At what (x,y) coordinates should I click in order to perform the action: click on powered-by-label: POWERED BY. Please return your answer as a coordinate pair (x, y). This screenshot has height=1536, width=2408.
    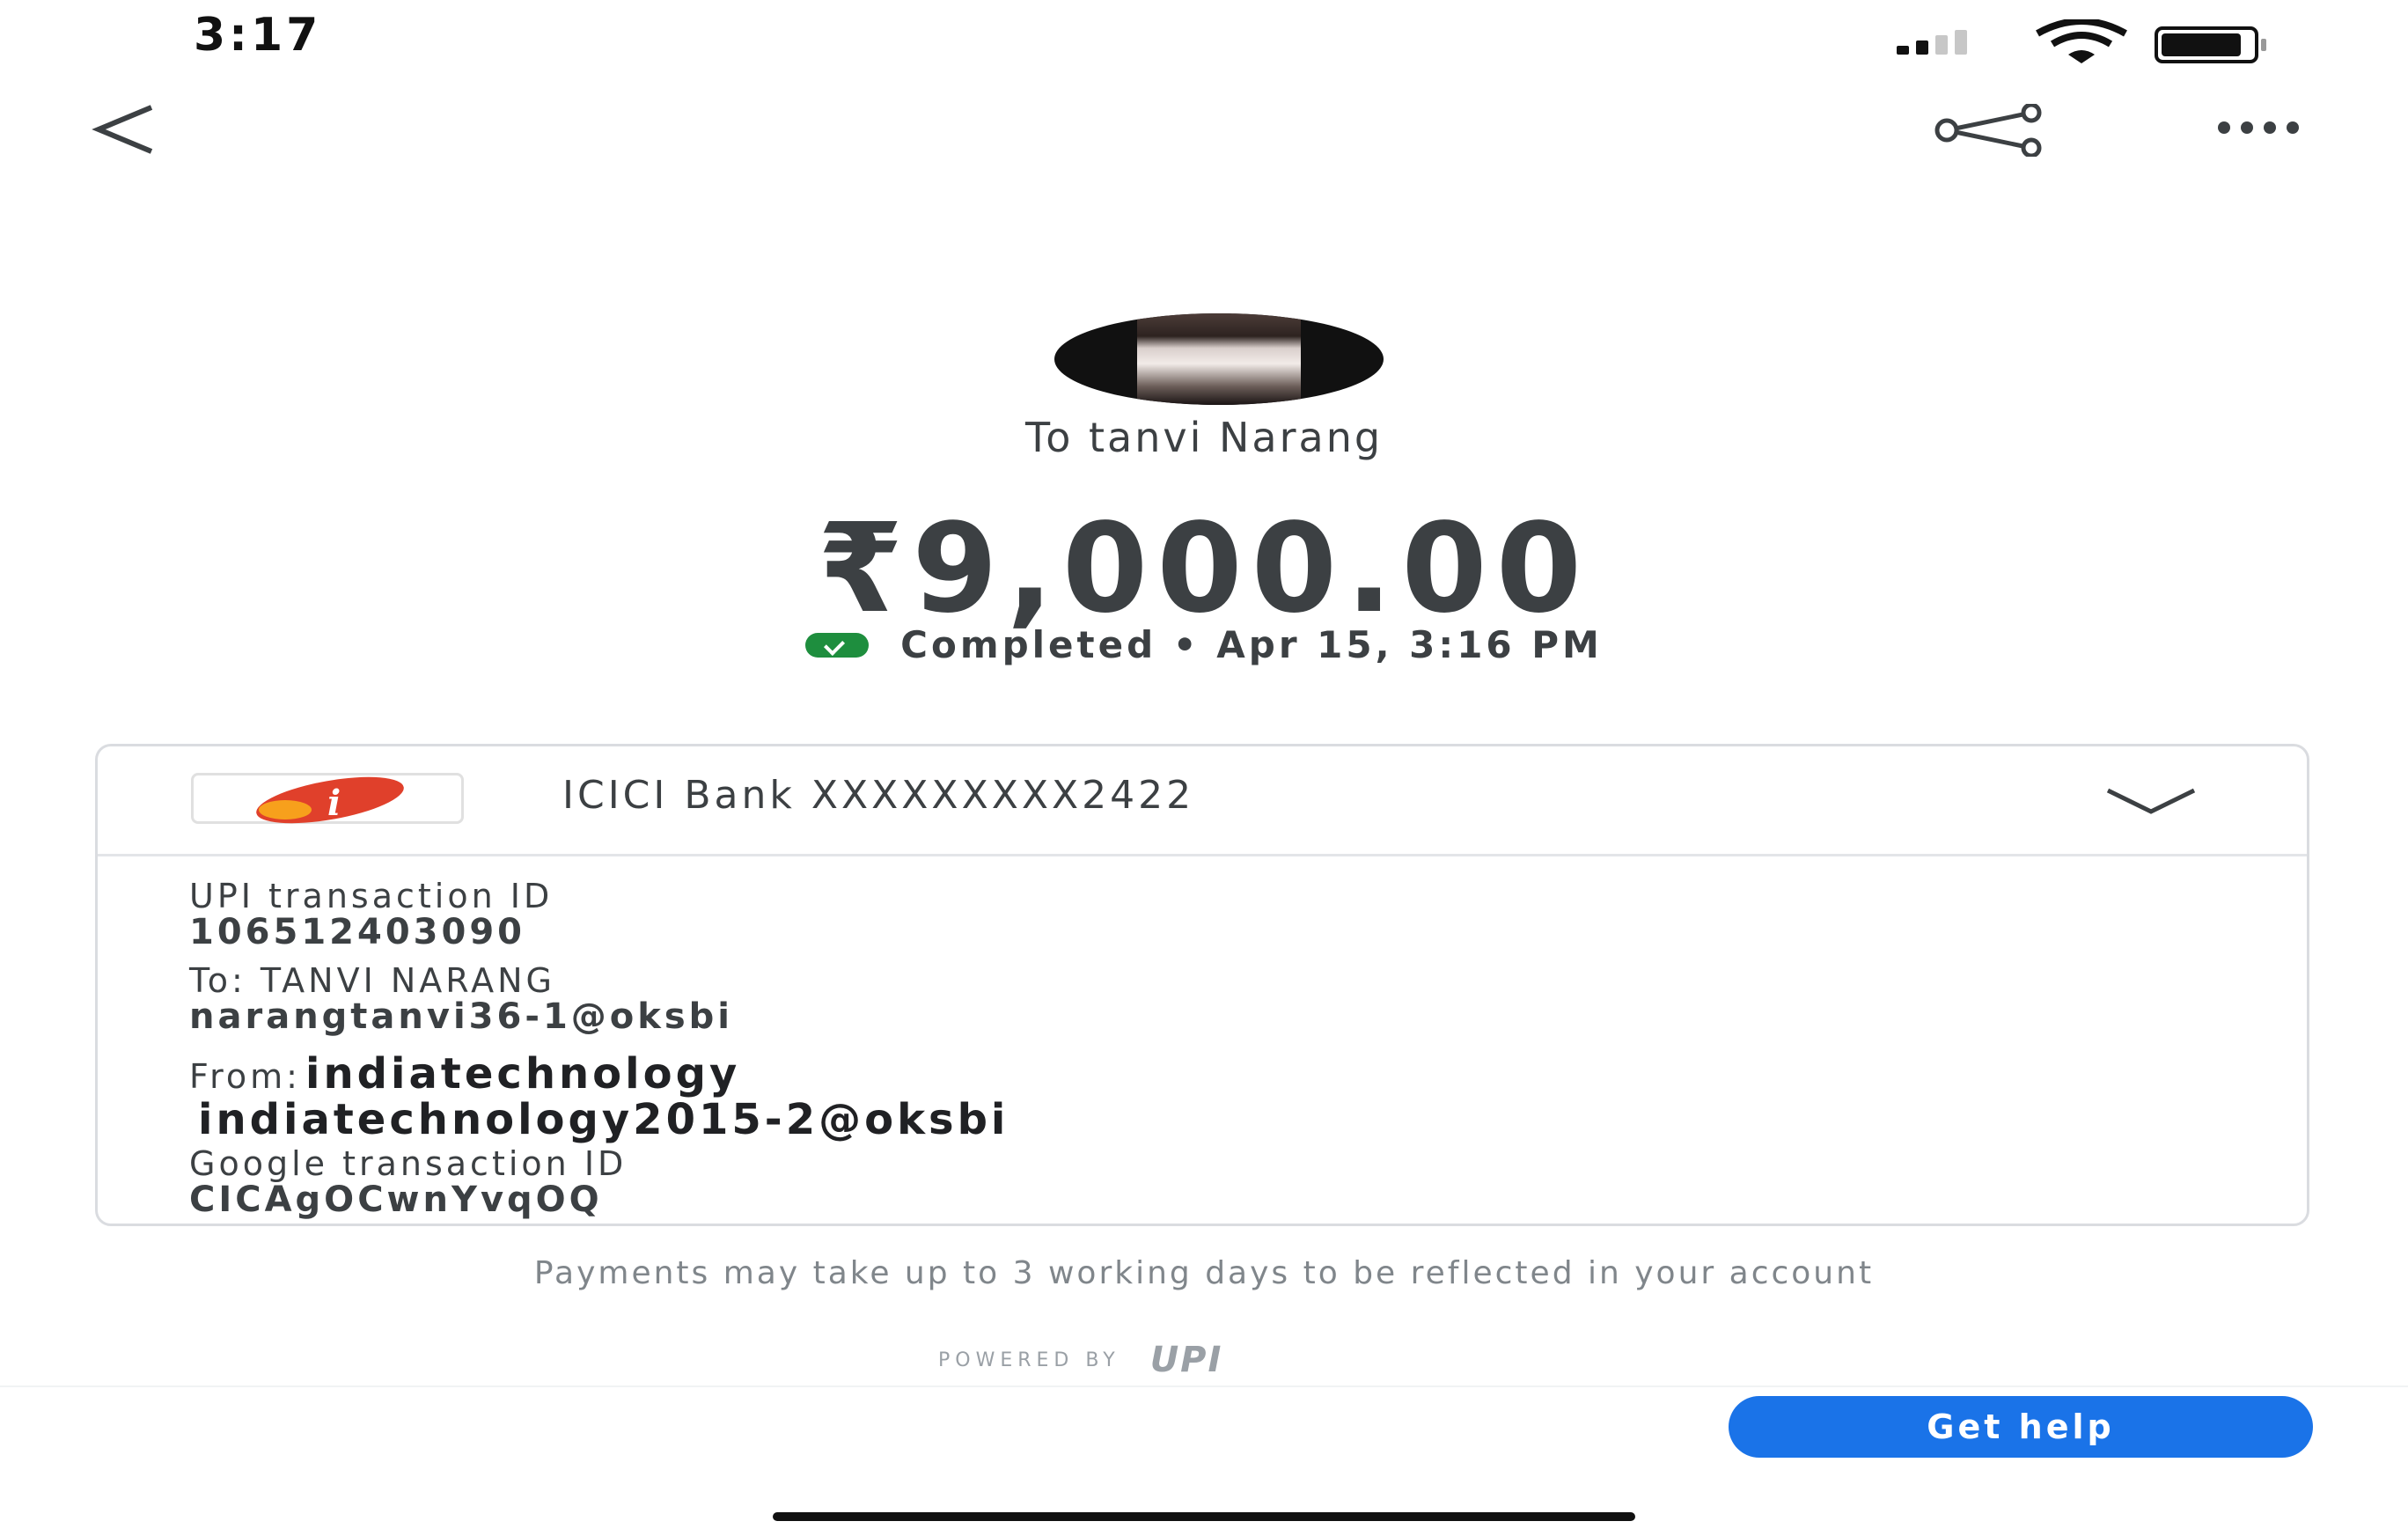
    Looking at the image, I should click on (1029, 1360).